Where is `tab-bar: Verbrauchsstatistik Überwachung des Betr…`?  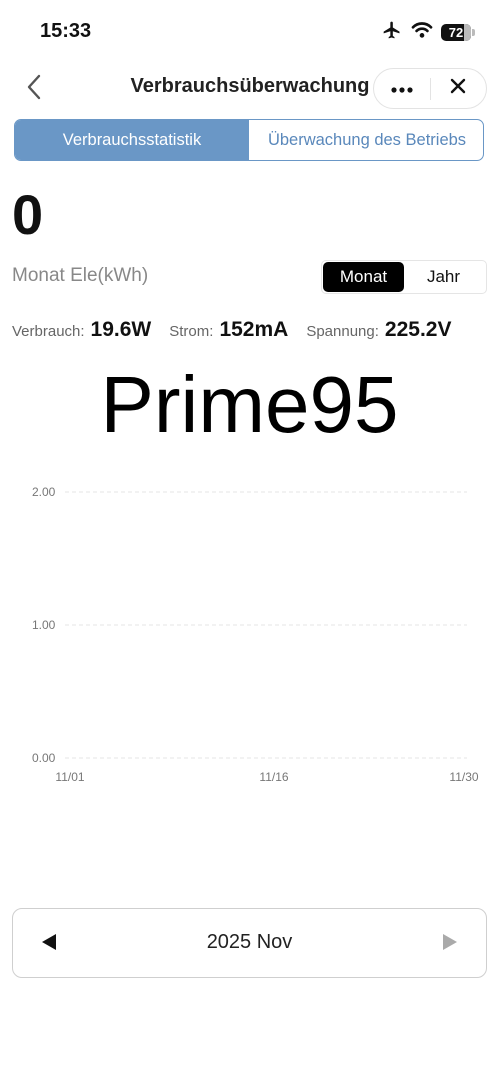
tab-bar: Verbrauchsstatistik Überwachung des Betr… is located at coordinates (249, 140).